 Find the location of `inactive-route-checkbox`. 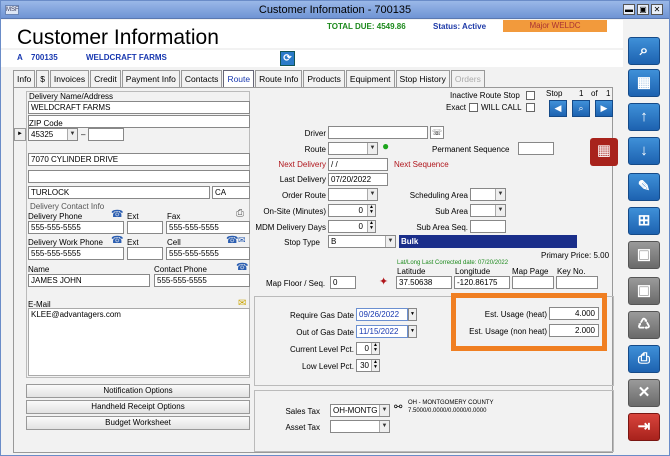

inactive-route-checkbox is located at coordinates (530, 95).